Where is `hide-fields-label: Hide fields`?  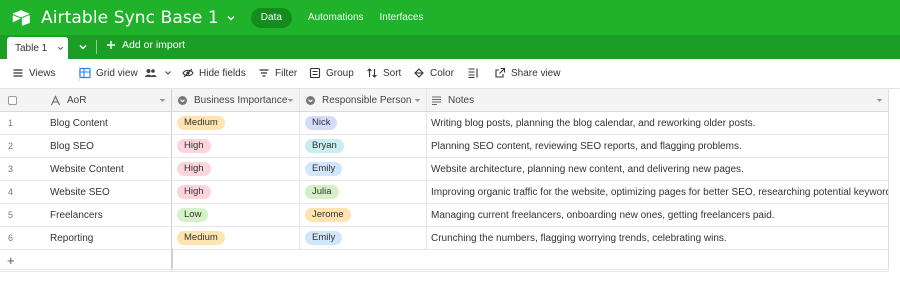
hide-fields-label: Hide fields is located at coordinates (222, 73).